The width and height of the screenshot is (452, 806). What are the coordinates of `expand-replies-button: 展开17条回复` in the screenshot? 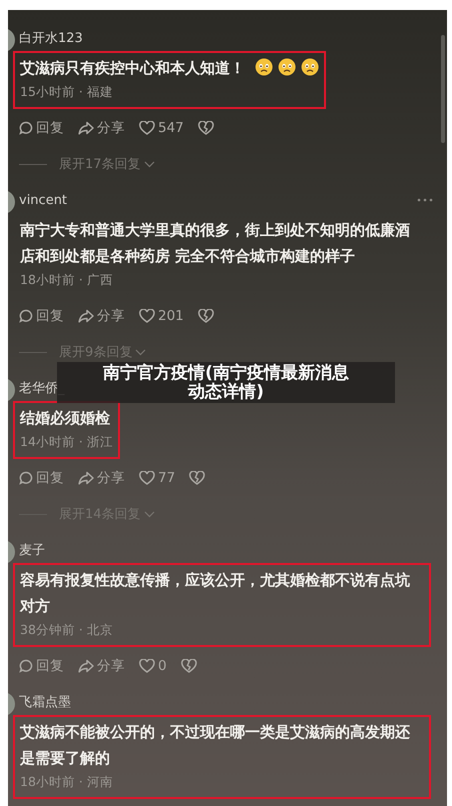 It's located at (107, 164).